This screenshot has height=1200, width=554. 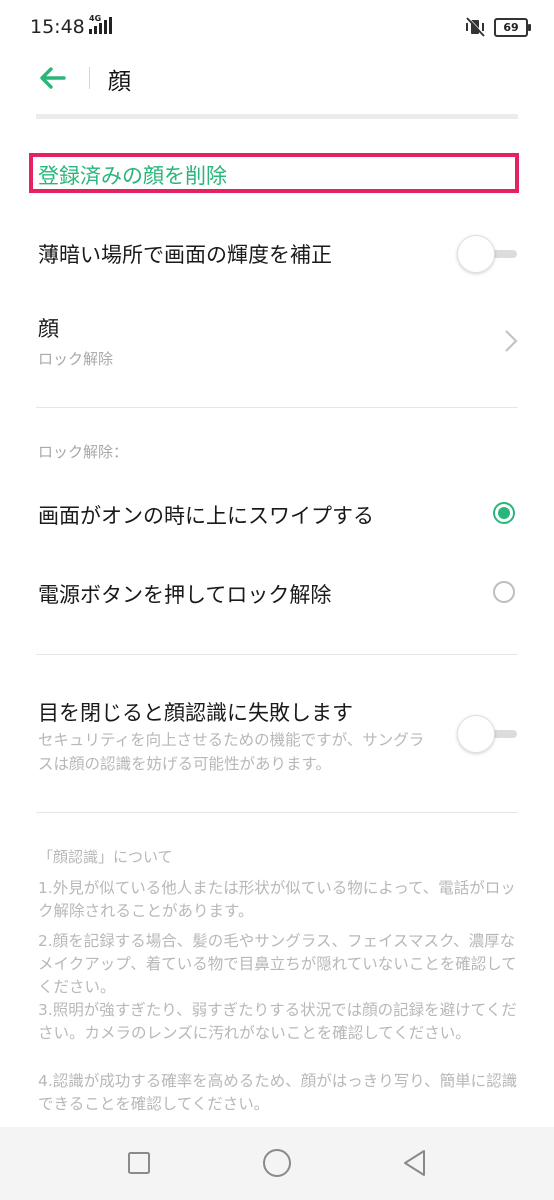 I want to click on back-arrow-icon, so click(x=52, y=78).